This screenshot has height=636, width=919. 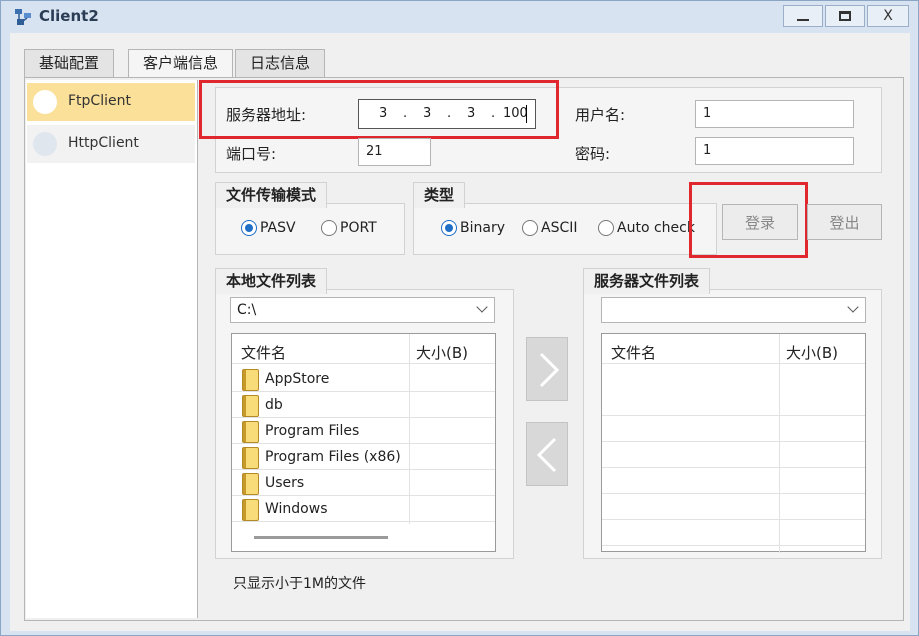 I want to click on file-name: AppStore, so click(x=297, y=379).